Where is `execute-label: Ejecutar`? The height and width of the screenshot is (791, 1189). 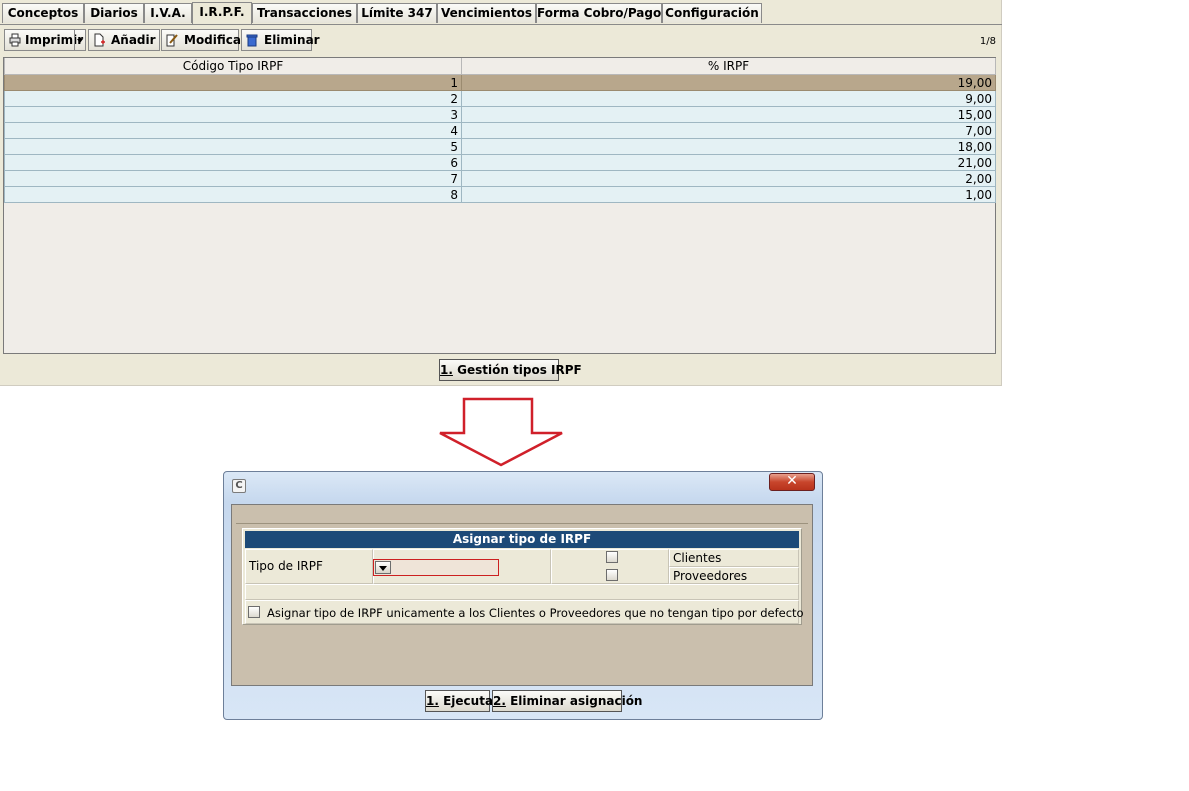
execute-label: Ejecutar is located at coordinates (468, 701).